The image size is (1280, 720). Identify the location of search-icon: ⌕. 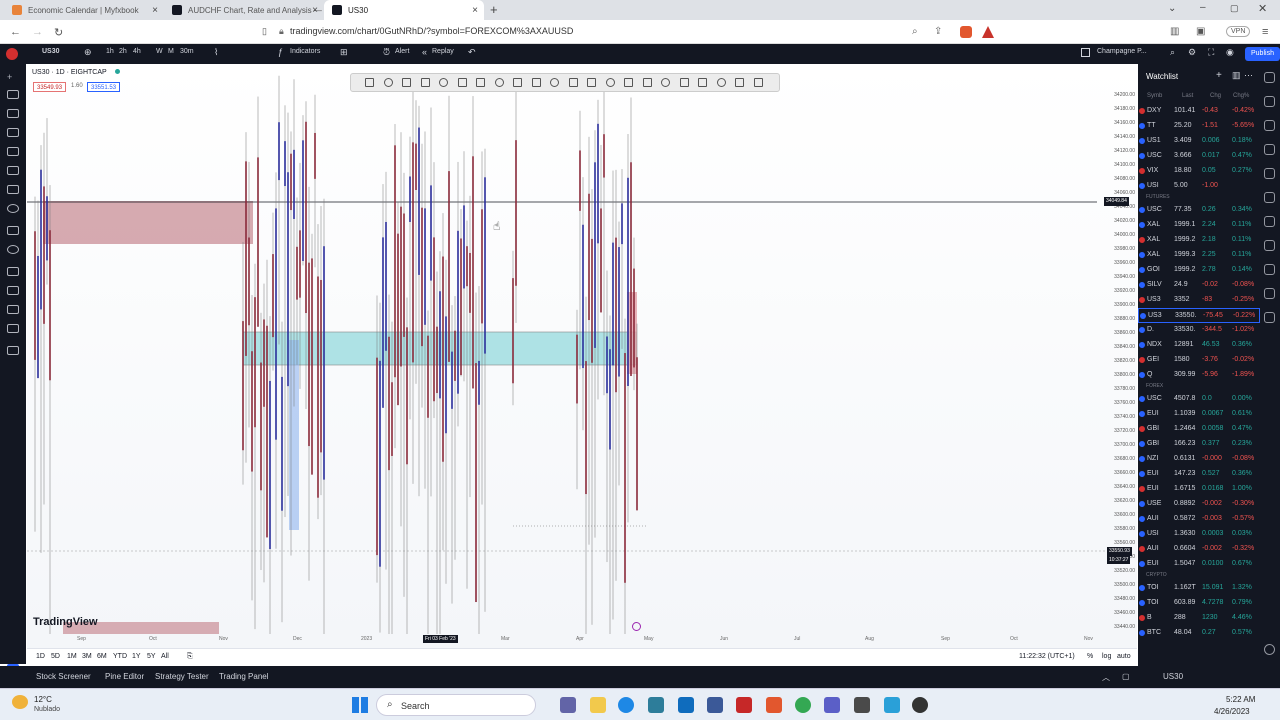
(1172, 52).